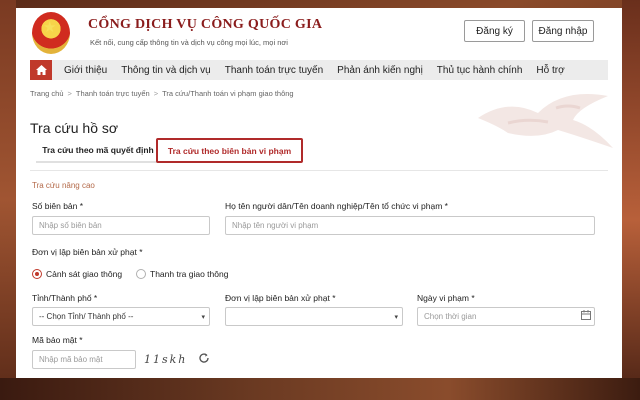 The image size is (640, 400). I want to click on issuing-unit-label: Đơn vị lập biên bản xử phạt *, so click(280, 298).